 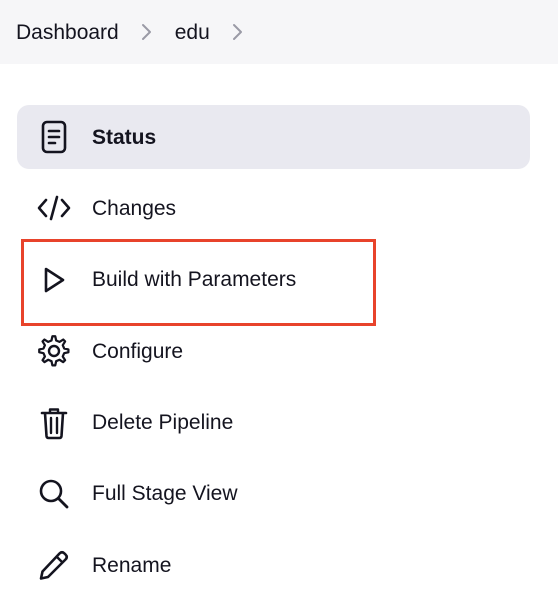 What do you see at coordinates (54, 208) in the screenshot?
I see `code-icon` at bounding box center [54, 208].